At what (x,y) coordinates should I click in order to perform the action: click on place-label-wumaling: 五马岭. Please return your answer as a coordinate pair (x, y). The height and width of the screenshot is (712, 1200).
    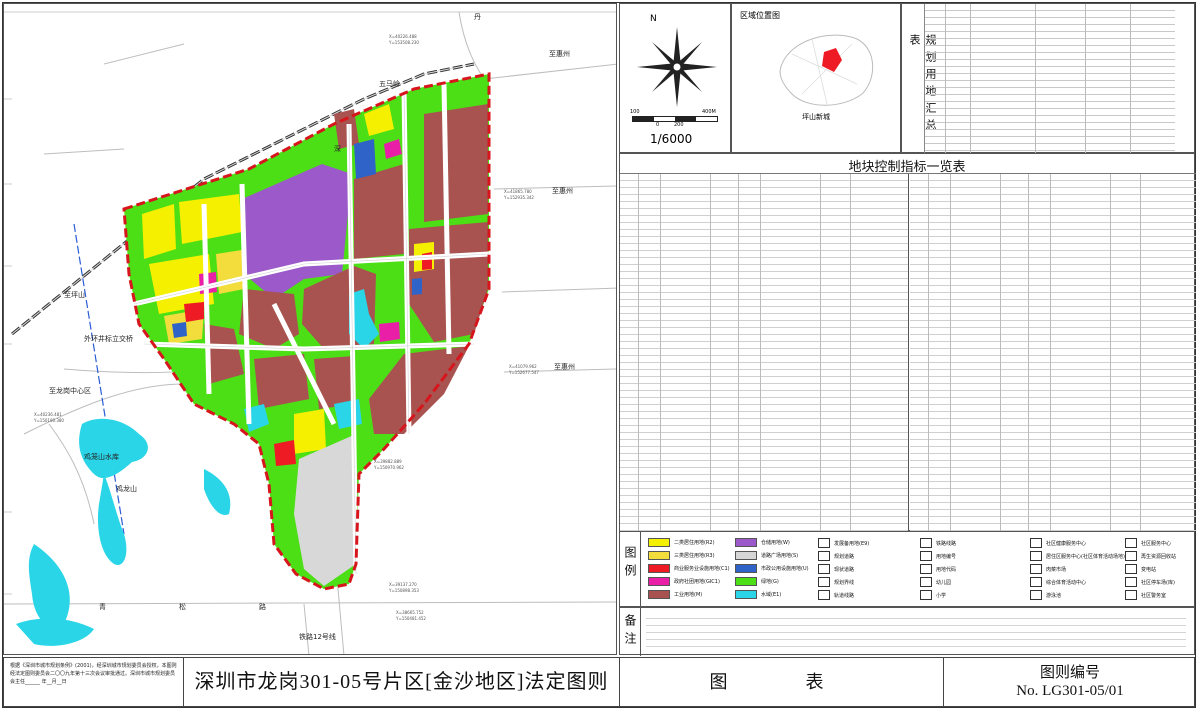
    Looking at the image, I should click on (389, 84).